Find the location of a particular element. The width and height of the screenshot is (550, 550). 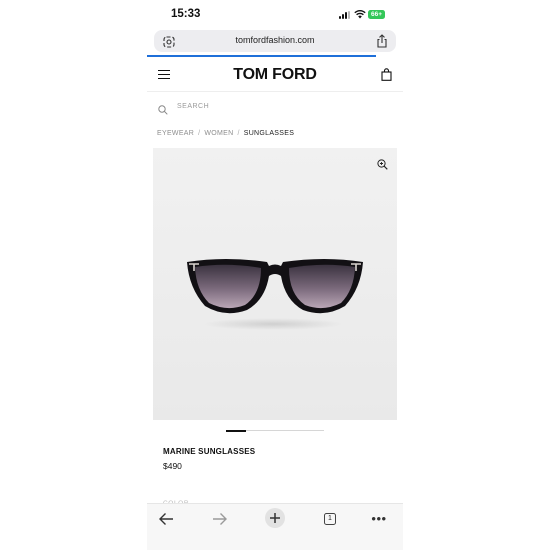

carousel-indicator is located at coordinates (275, 430).